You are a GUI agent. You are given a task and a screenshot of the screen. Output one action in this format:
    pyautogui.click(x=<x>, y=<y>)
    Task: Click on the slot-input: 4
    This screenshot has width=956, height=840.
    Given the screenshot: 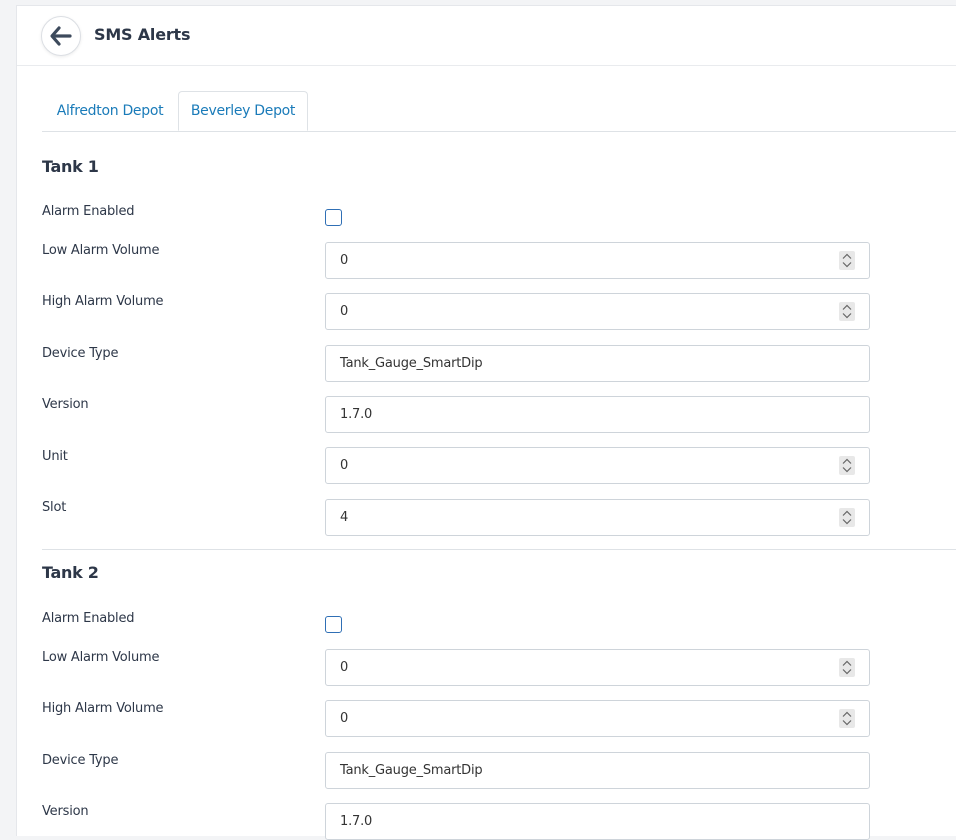 What is the action you would take?
    pyautogui.click(x=597, y=517)
    